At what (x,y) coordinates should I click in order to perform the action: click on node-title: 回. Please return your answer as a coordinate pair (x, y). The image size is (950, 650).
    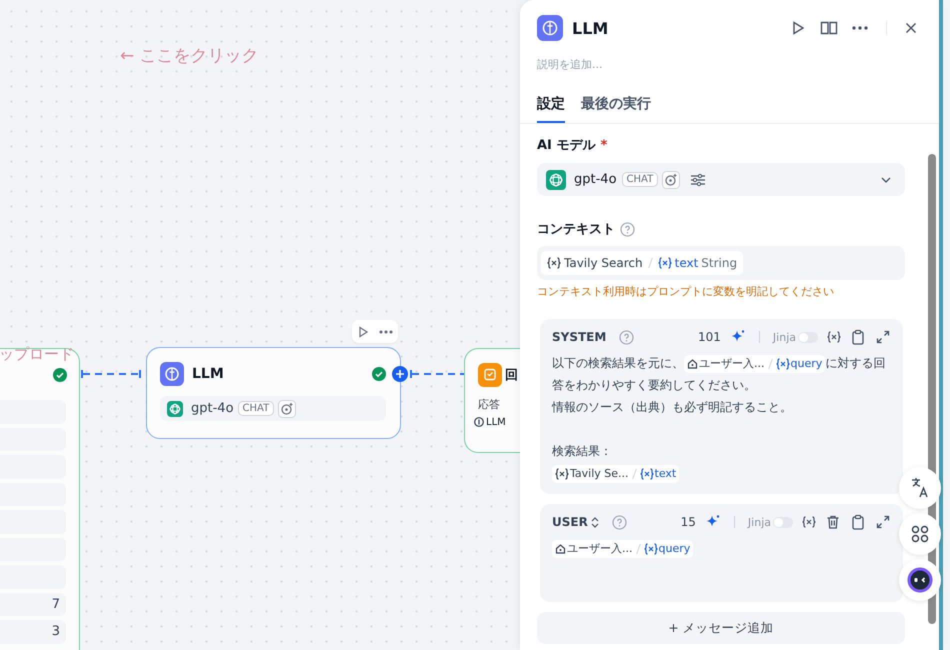
    Looking at the image, I should click on (511, 375).